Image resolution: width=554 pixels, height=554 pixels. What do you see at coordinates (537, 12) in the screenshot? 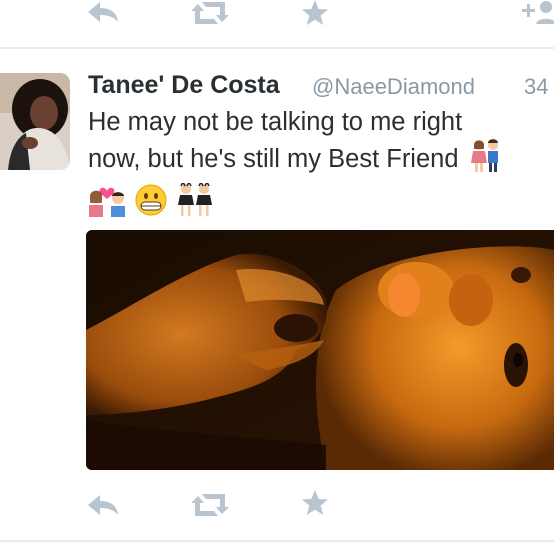
I see `add-user-icon` at bounding box center [537, 12].